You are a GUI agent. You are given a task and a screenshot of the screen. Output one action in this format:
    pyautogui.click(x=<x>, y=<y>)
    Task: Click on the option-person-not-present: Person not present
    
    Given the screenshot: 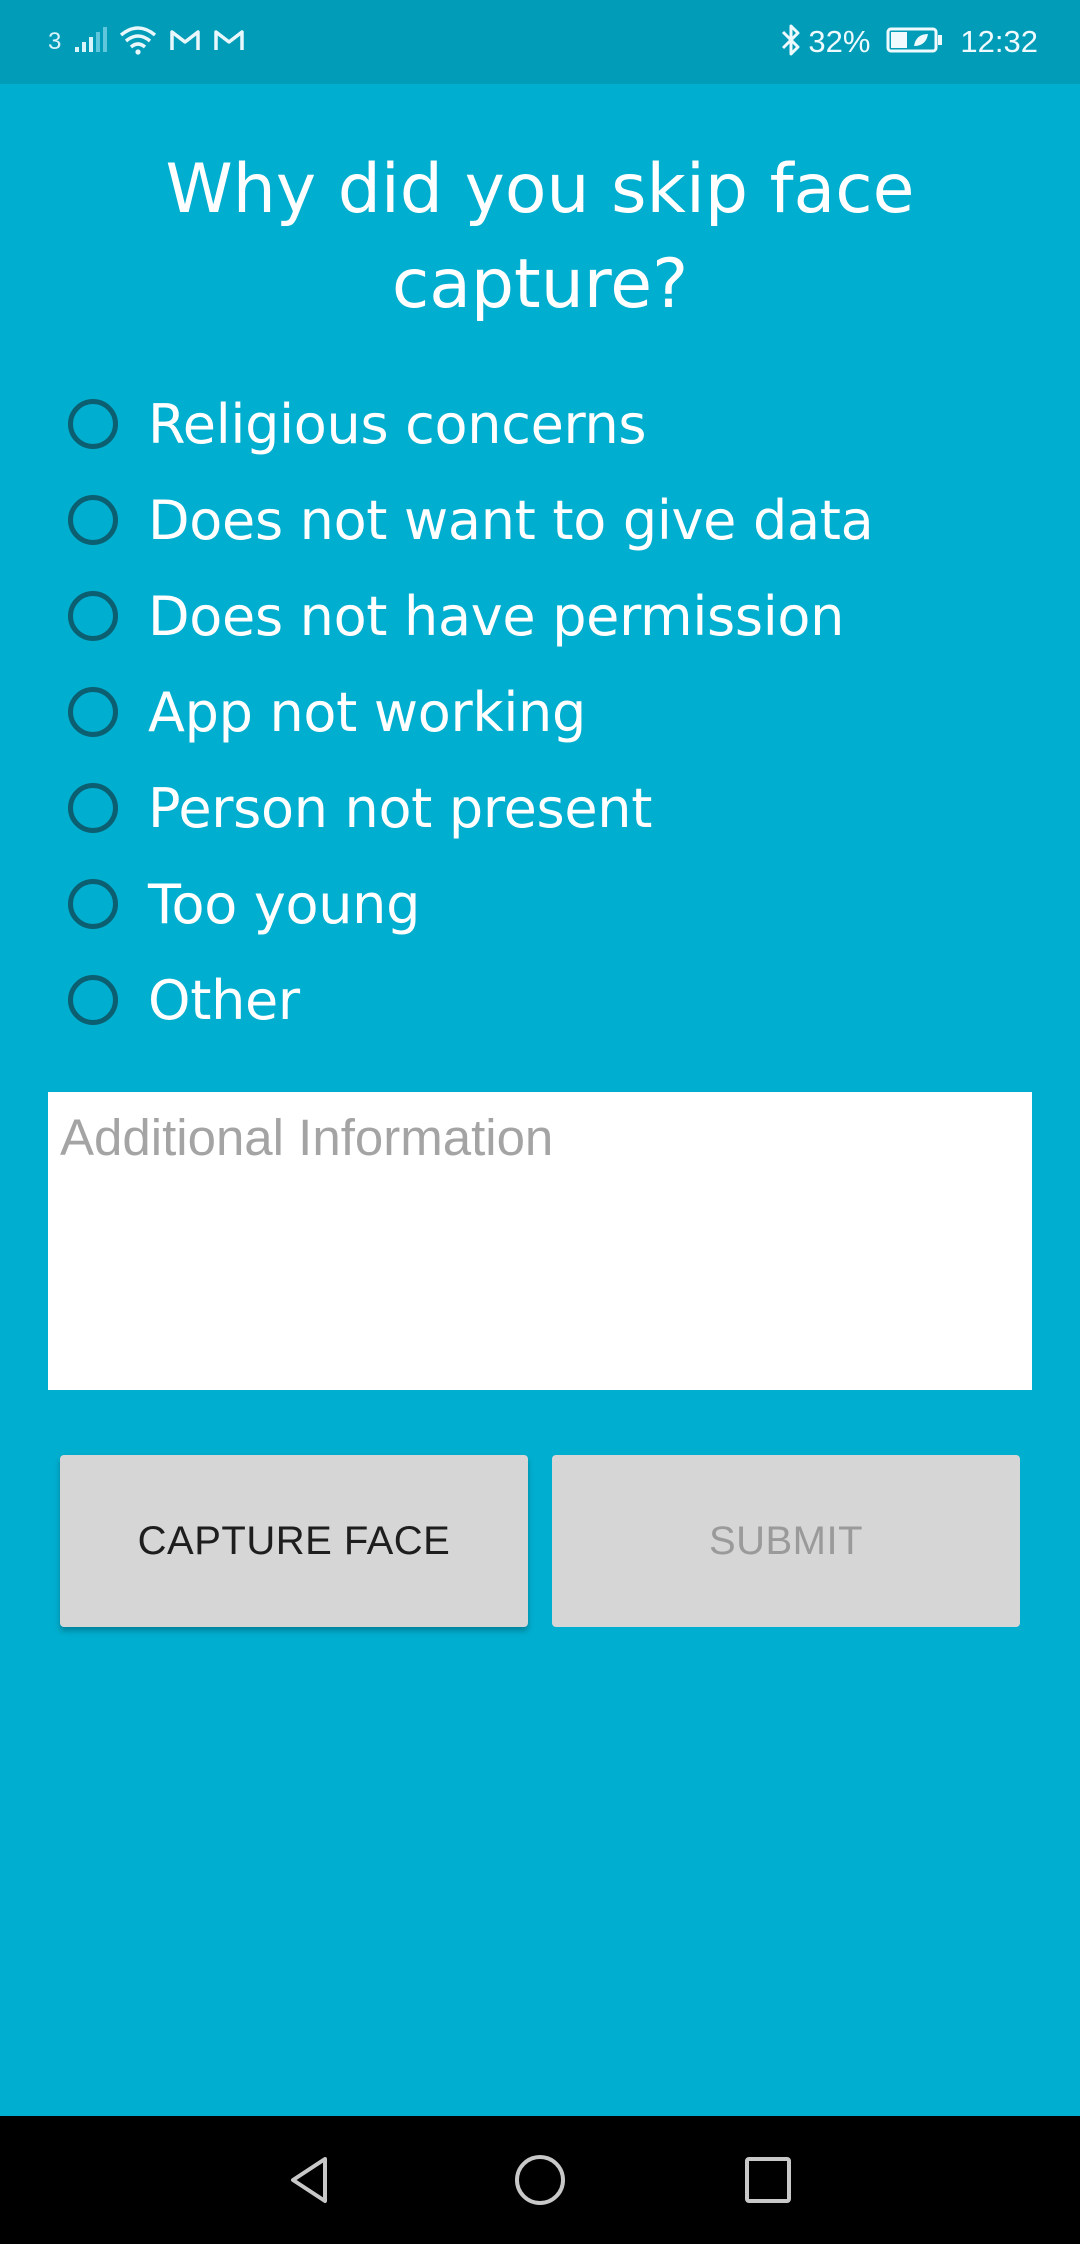 What is the action you would take?
    pyautogui.click(x=544, y=808)
    